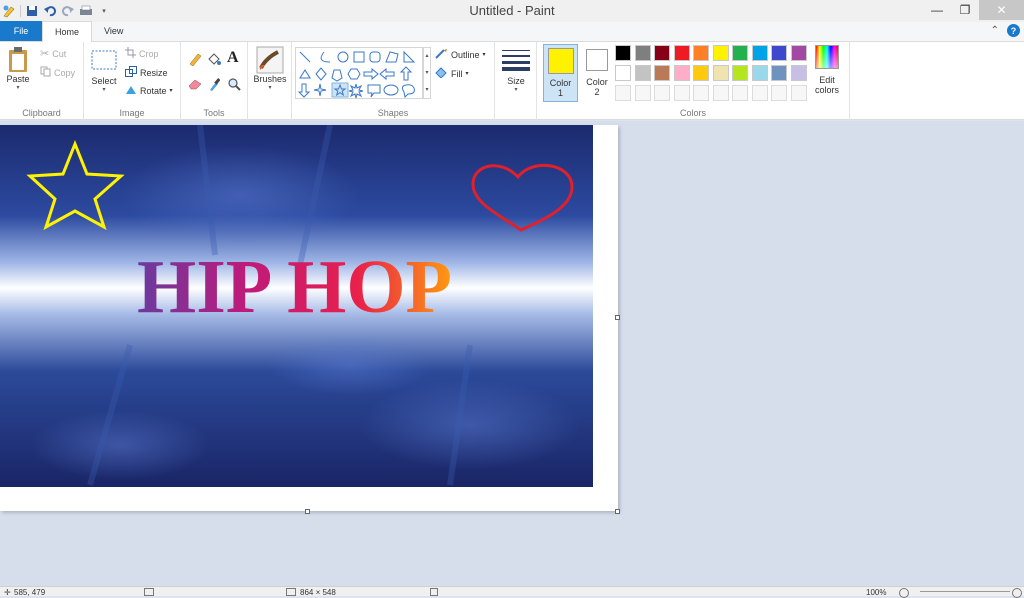 The image size is (1024, 598). Describe the element at coordinates (1017, 593) in the screenshot. I see `zoom-in-icon` at that location.